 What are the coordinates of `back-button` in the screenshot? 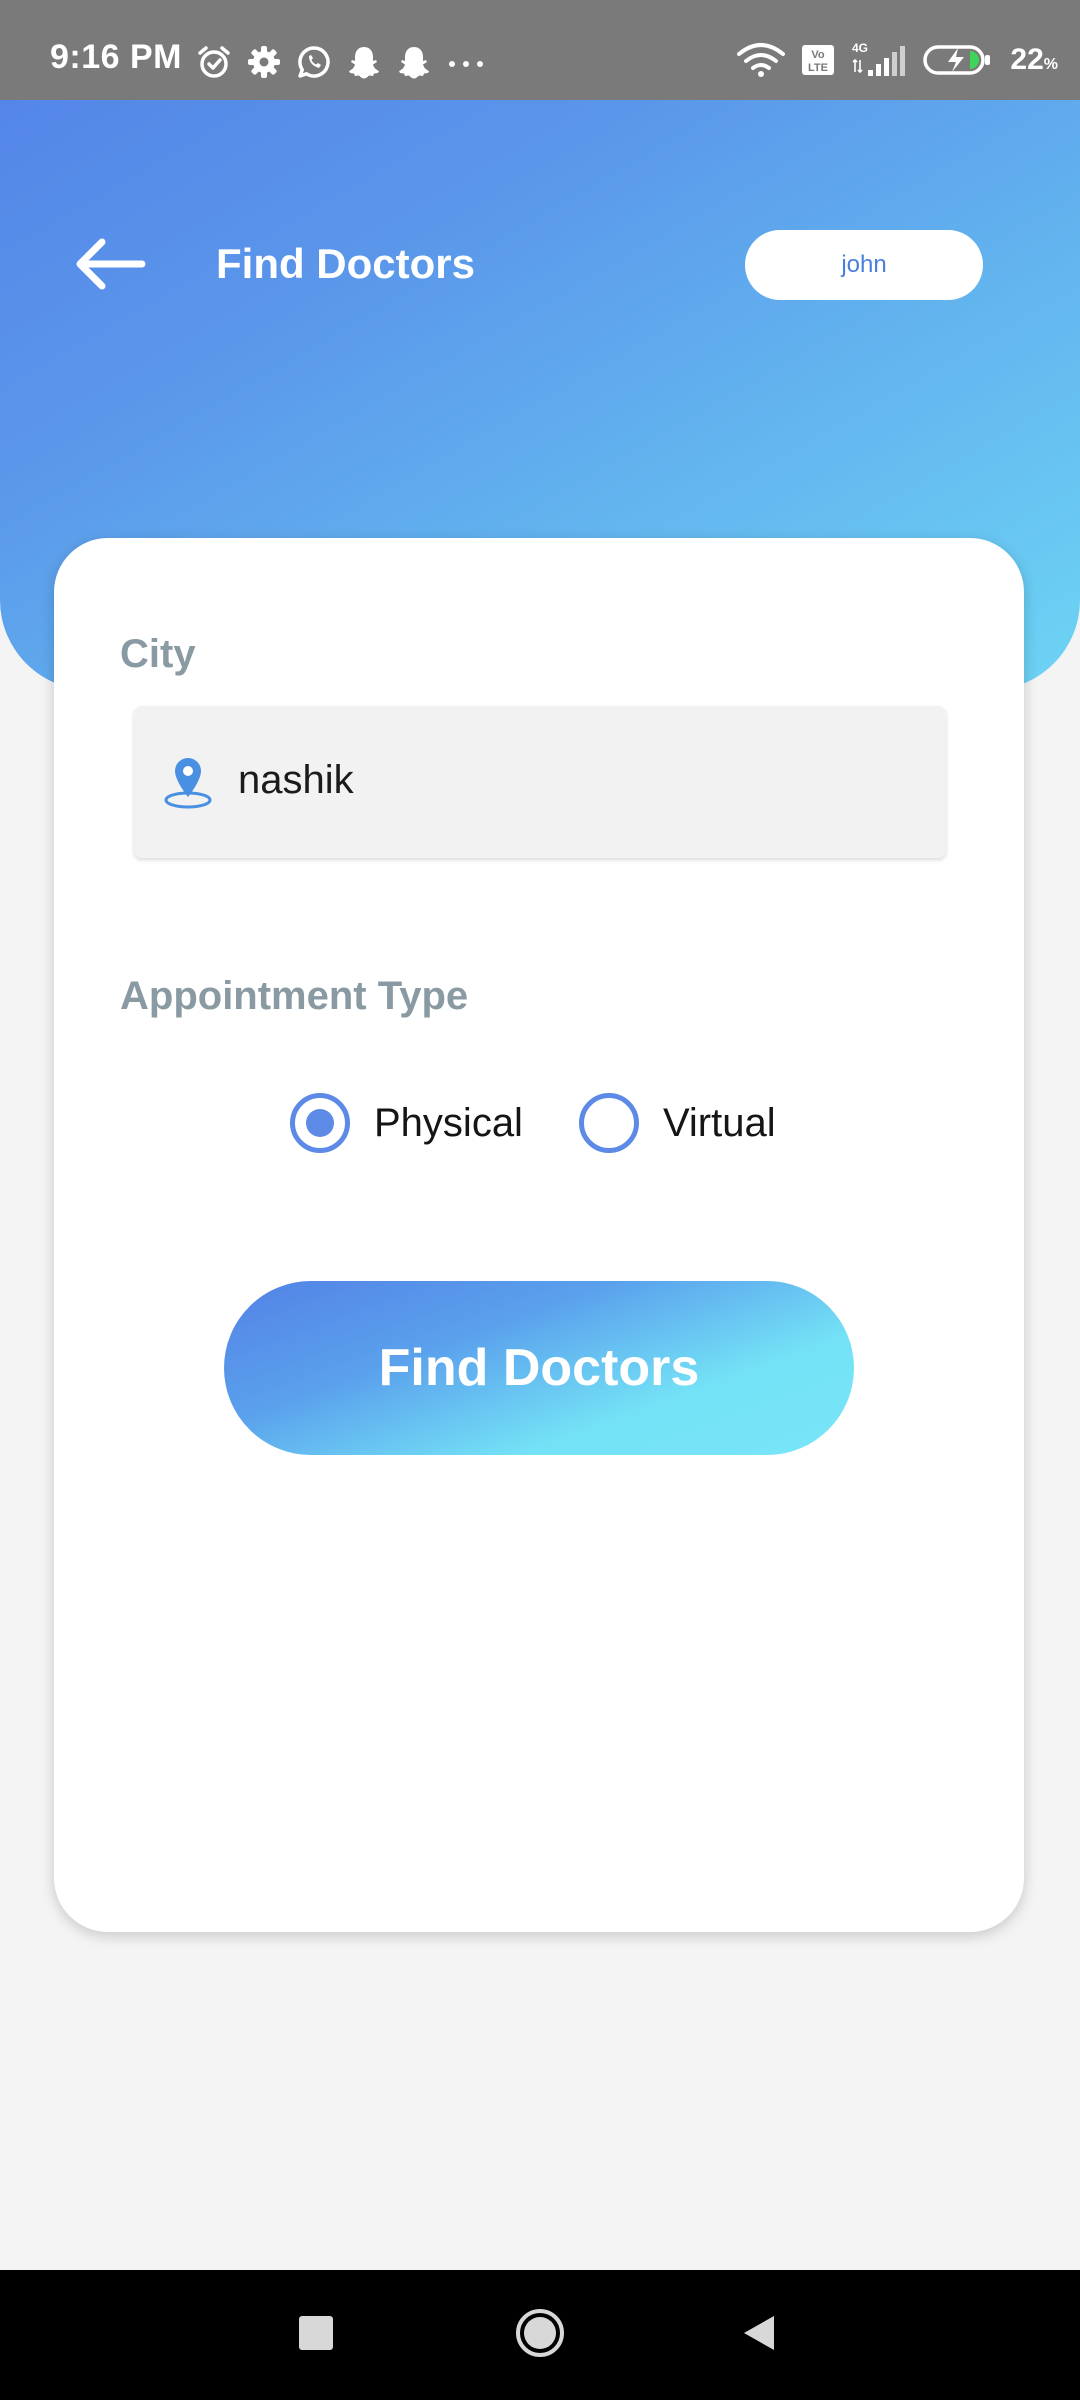 It's located at (110, 264).